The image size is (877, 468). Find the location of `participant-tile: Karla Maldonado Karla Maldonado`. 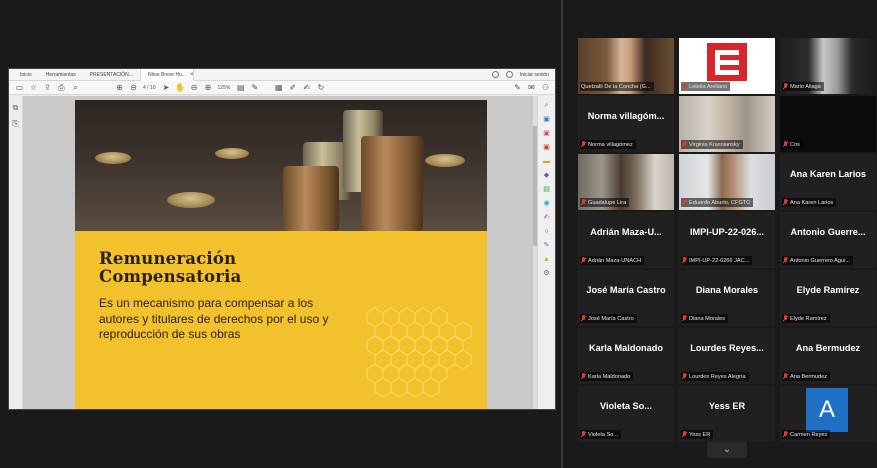

participant-tile: Karla Maldonado Karla Maldonado is located at coordinates (626, 356).